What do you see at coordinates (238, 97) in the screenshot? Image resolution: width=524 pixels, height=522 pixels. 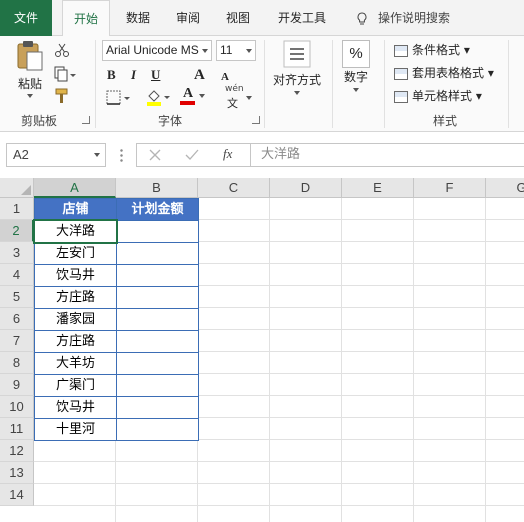 I see `phonetic-guide-button: wén 文` at bounding box center [238, 97].